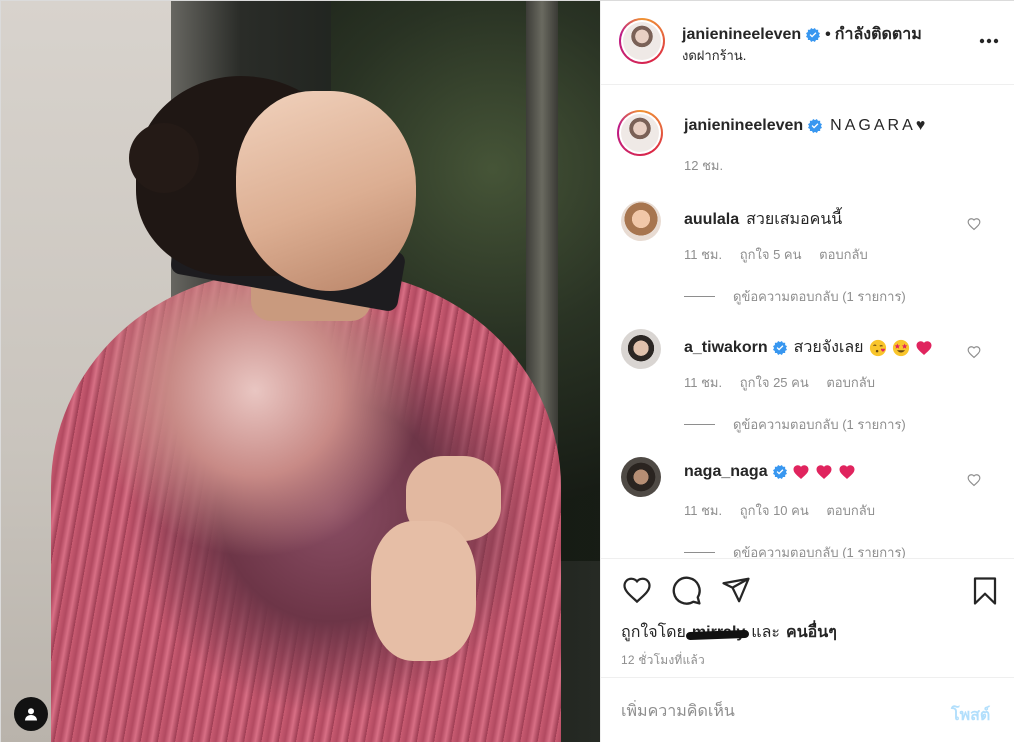 Image resolution: width=1014 pixels, height=742 pixels. What do you see at coordinates (686, 590) in the screenshot?
I see `comment-icon` at bounding box center [686, 590].